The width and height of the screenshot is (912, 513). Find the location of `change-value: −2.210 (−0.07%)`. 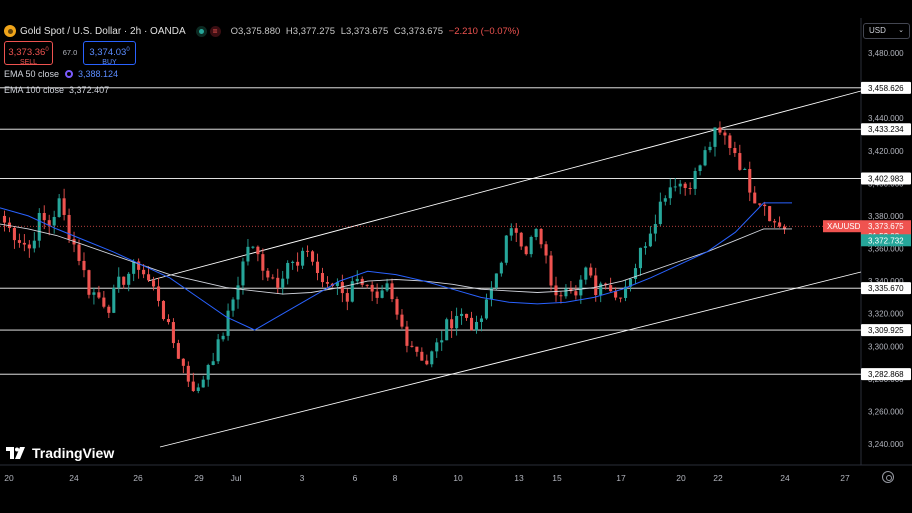

change-value: −2.210 (−0.07%) is located at coordinates (484, 31).